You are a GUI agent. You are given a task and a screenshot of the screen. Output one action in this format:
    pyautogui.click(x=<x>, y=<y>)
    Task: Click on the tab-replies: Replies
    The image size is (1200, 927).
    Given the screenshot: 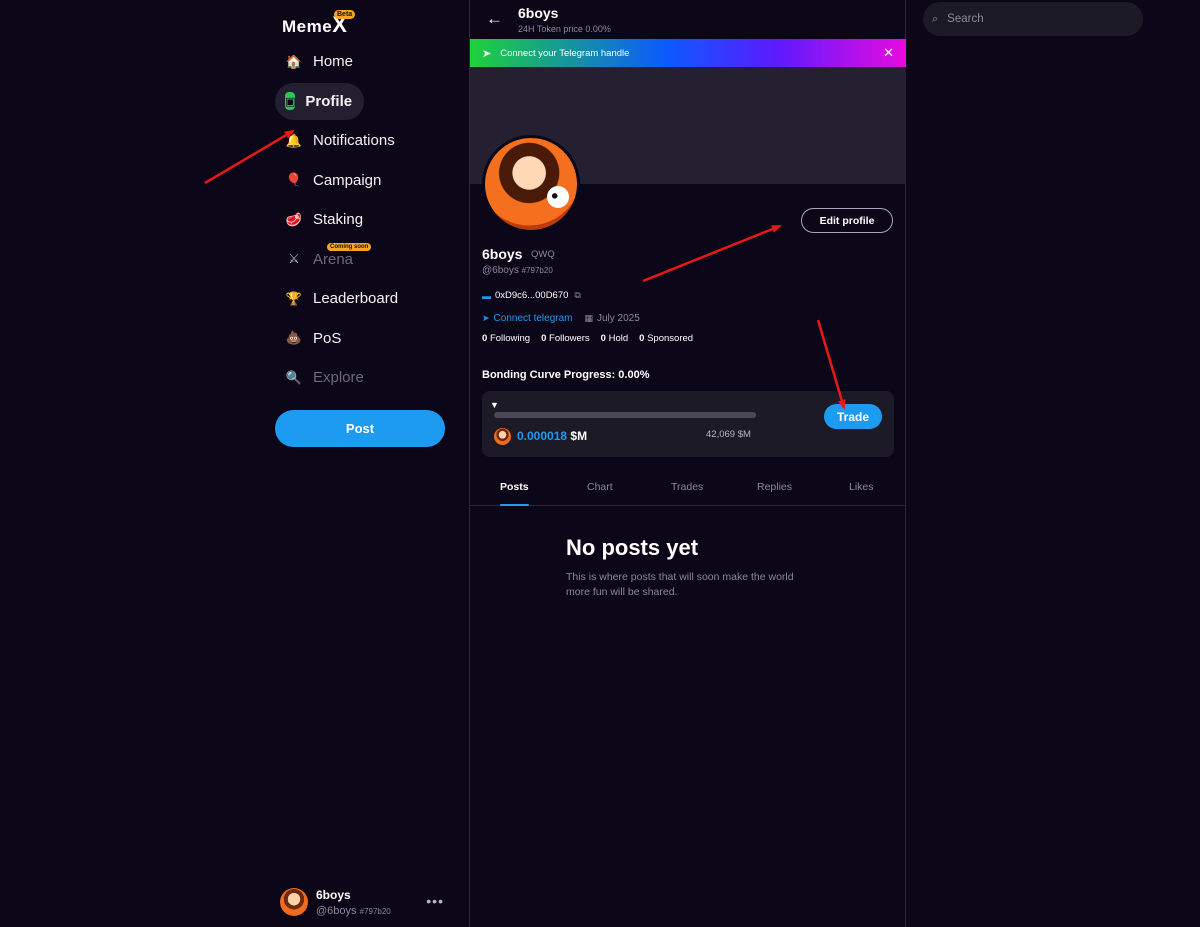 What is the action you would take?
    pyautogui.click(x=774, y=488)
    